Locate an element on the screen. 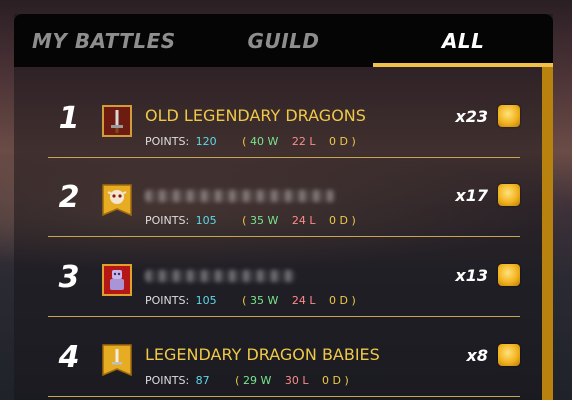 This screenshot has width=572, height=400. reward-multiplier: x8 is located at coordinates (477, 355).